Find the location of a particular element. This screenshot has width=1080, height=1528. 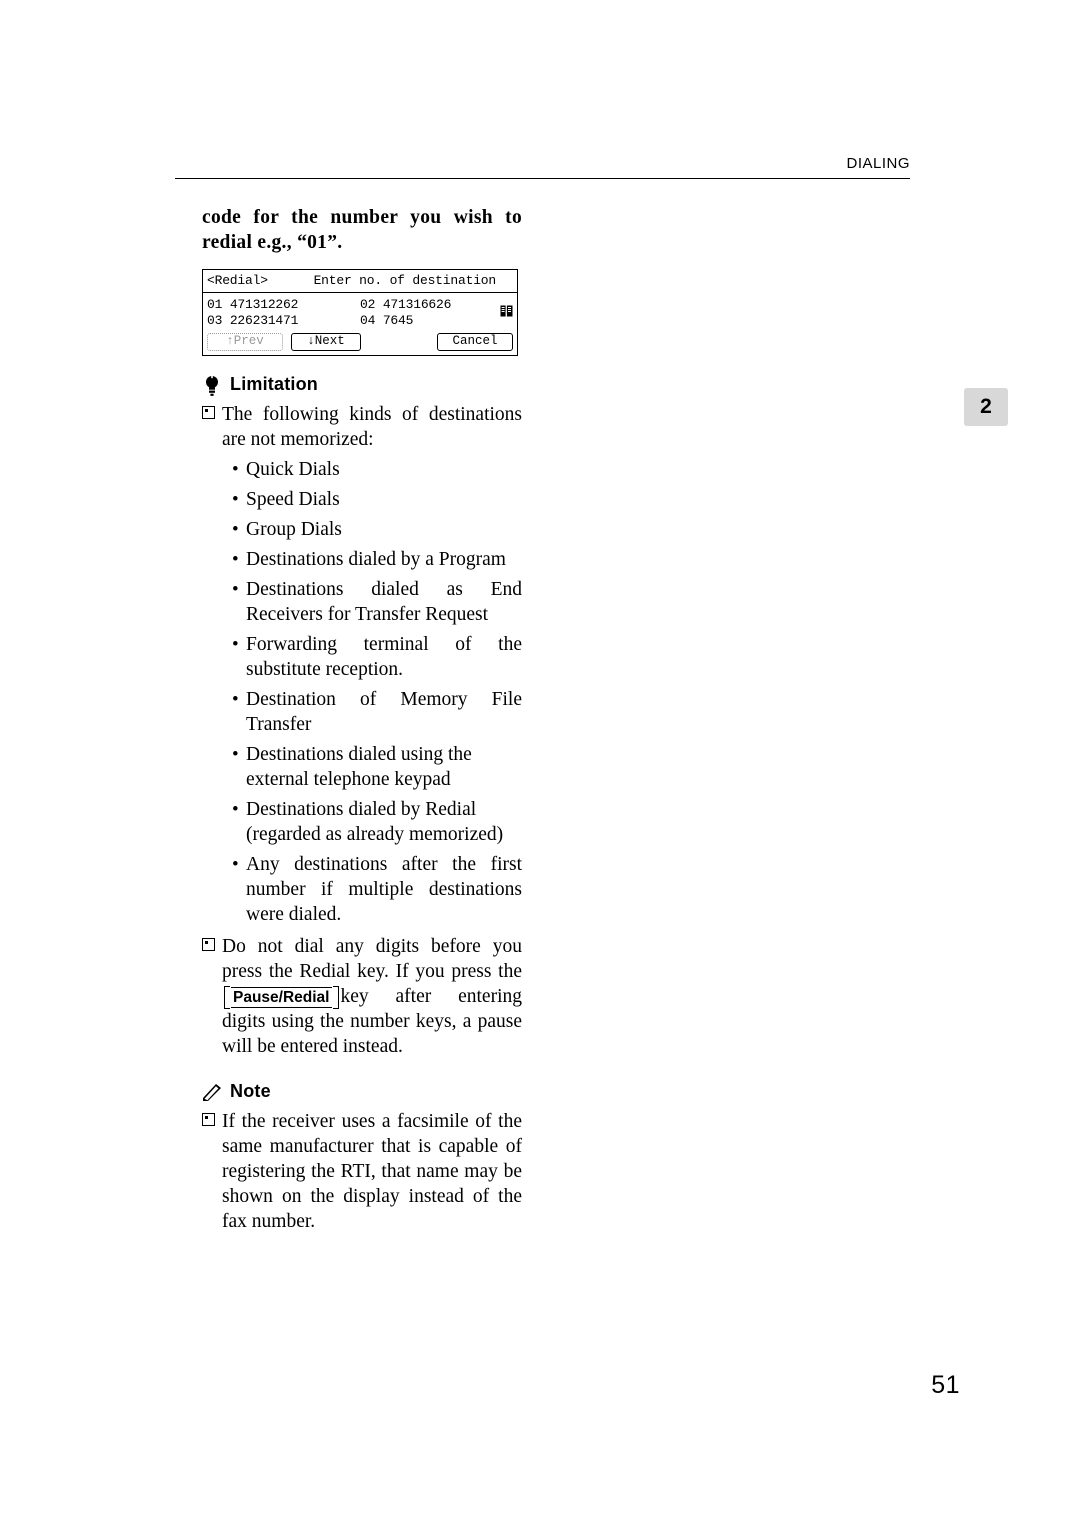

lcd-entry-01-number: 471312262 is located at coordinates (264, 304).